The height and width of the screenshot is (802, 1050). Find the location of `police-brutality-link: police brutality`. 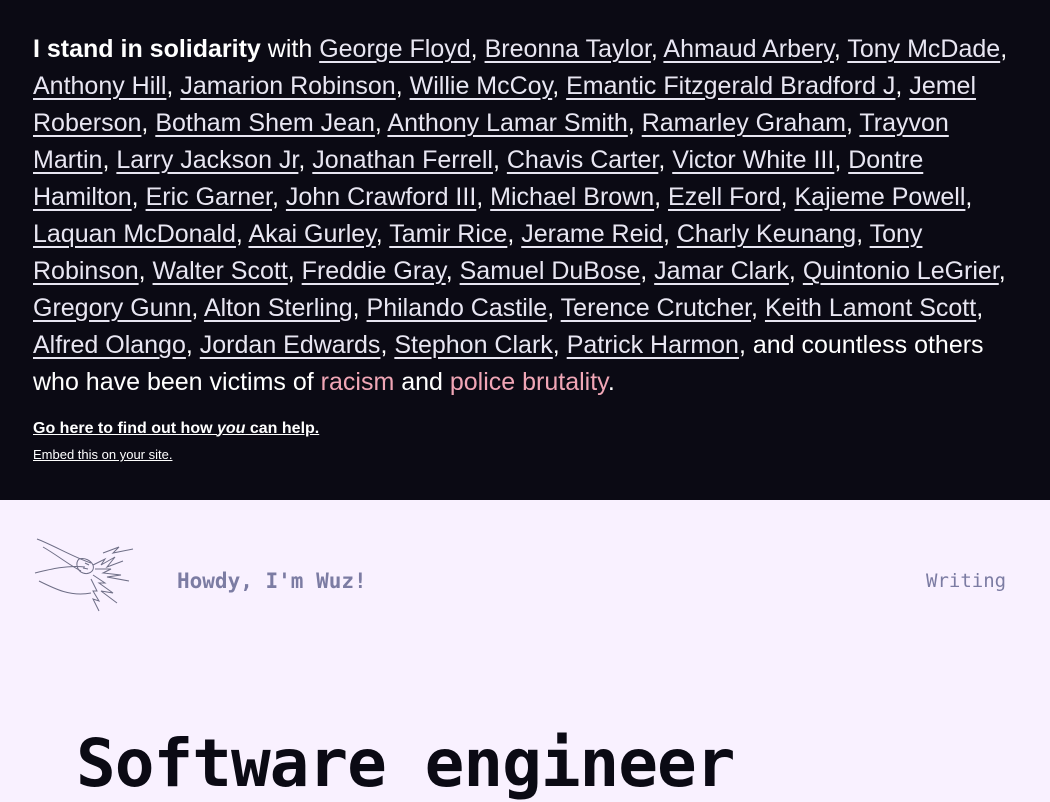

police-brutality-link: police brutality is located at coordinates (529, 382).